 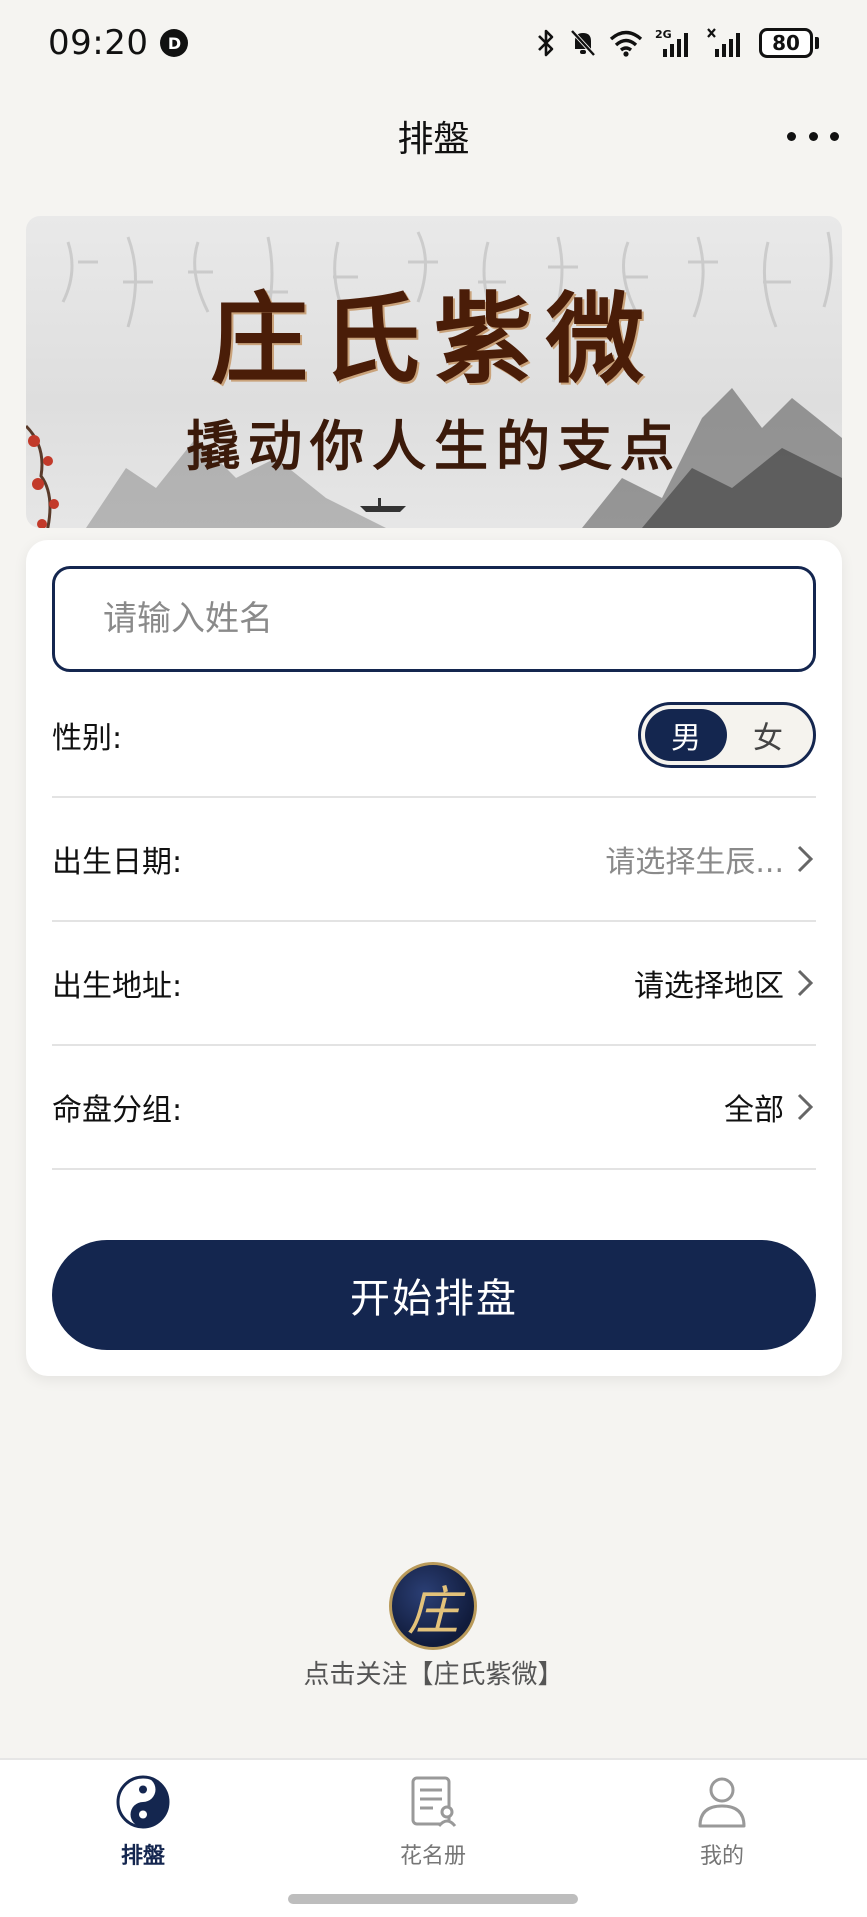 What do you see at coordinates (98, 43) in the screenshot?
I see `status-time: 09:20` at bounding box center [98, 43].